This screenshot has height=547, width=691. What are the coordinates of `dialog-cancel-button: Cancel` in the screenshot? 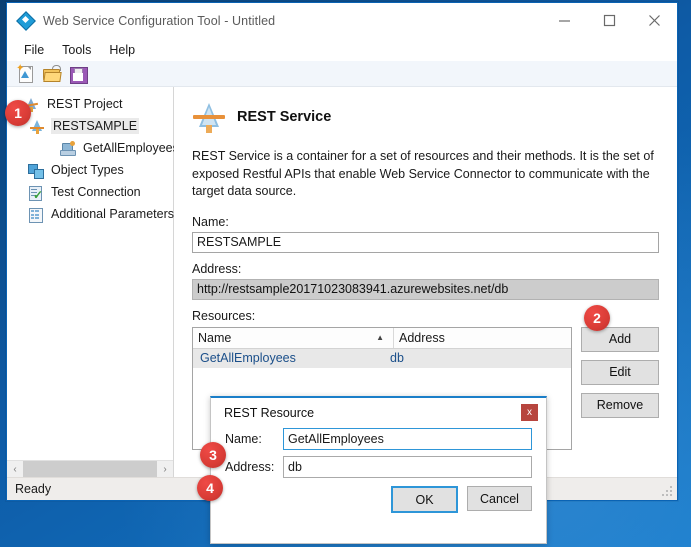 It's located at (499, 498).